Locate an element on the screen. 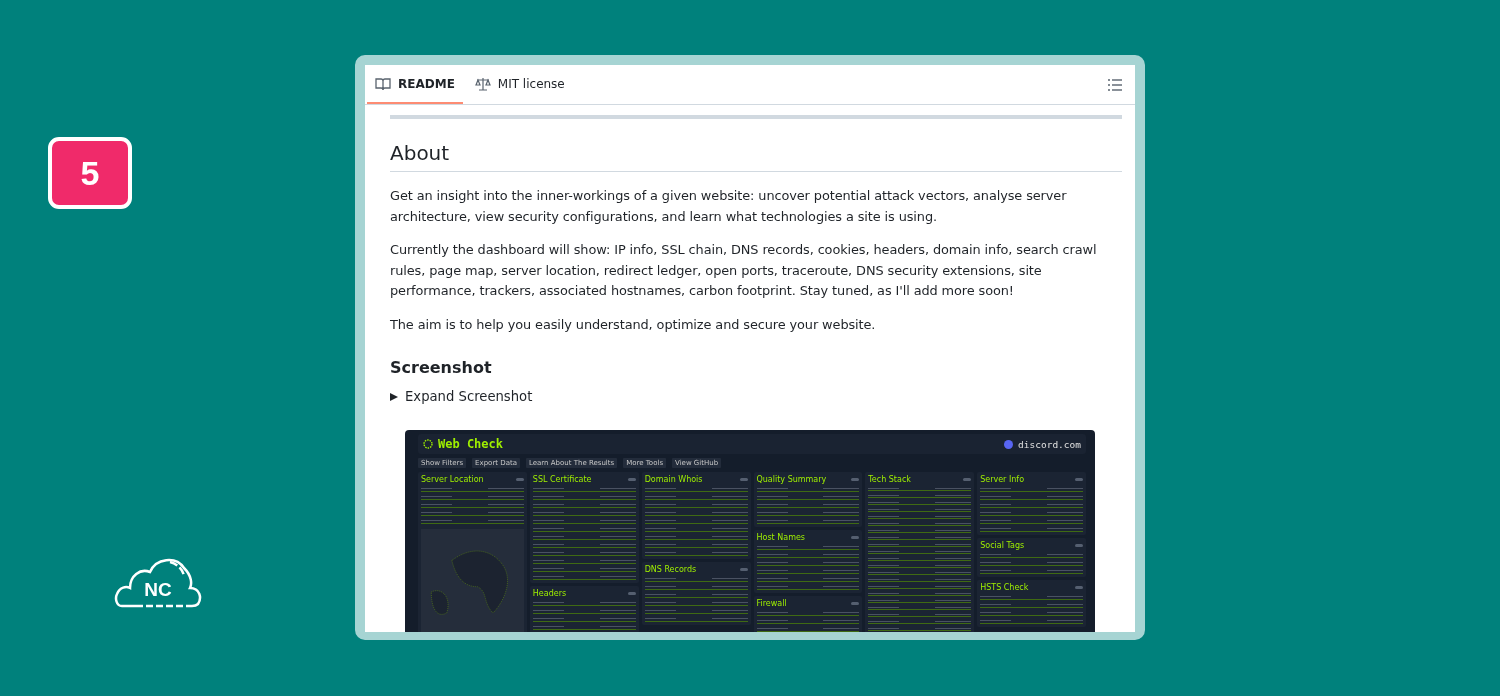  section-heading: Screenshot is located at coordinates (441, 367).